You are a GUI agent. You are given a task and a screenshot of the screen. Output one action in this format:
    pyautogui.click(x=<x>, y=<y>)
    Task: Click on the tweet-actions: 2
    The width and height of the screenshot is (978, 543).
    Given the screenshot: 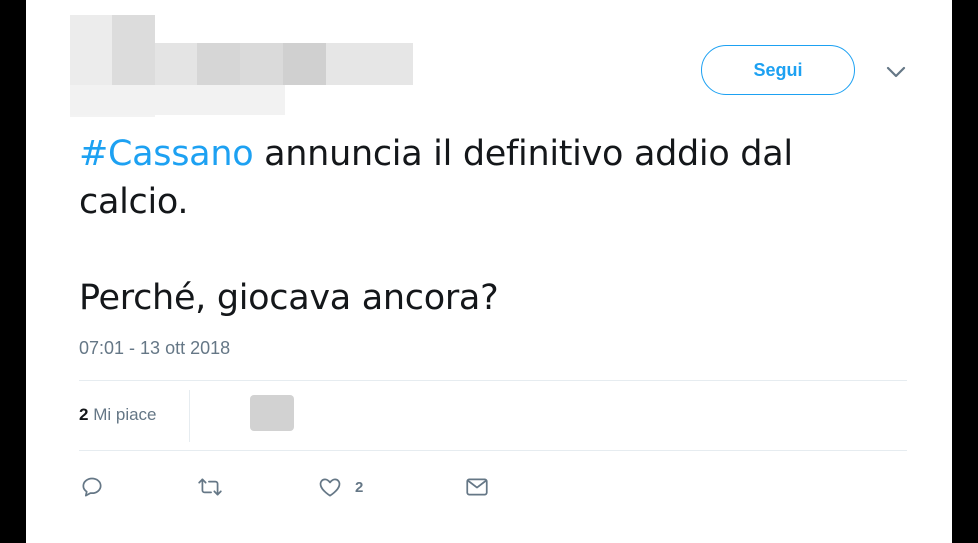 What is the action you would take?
    pyautogui.click(x=329, y=488)
    